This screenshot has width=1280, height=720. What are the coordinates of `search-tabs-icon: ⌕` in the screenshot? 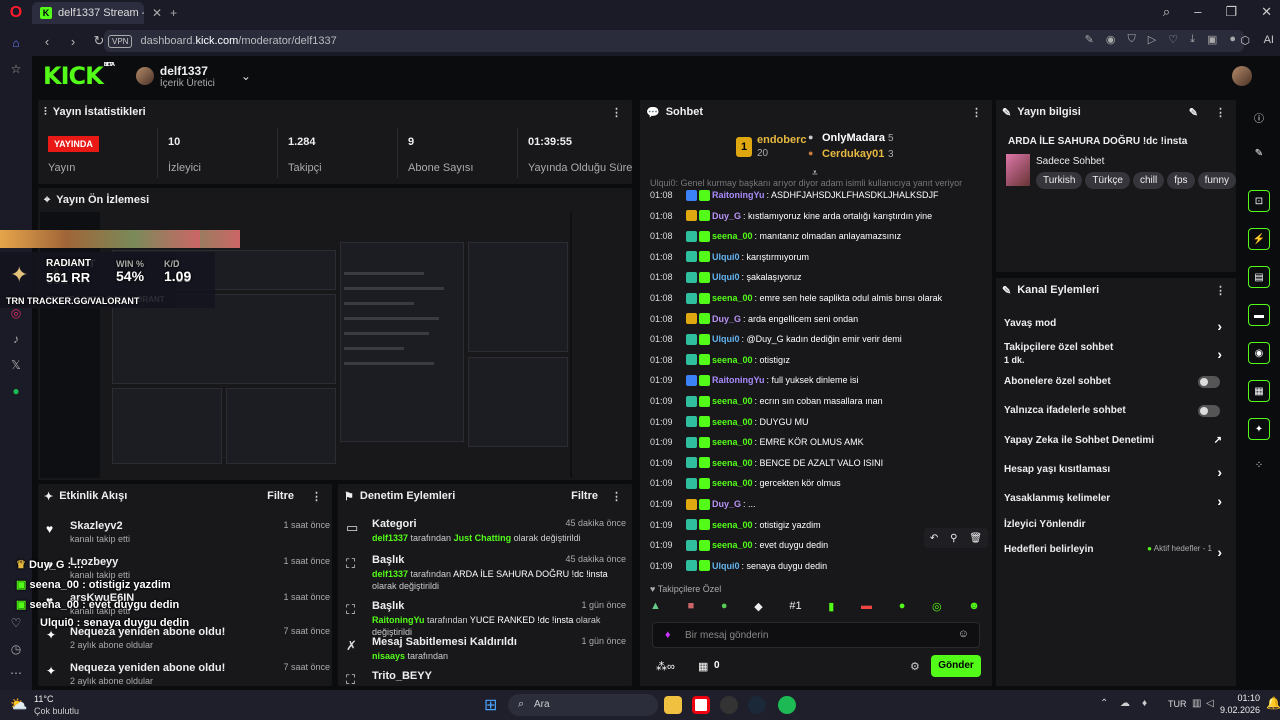 It's located at (1166, 12).